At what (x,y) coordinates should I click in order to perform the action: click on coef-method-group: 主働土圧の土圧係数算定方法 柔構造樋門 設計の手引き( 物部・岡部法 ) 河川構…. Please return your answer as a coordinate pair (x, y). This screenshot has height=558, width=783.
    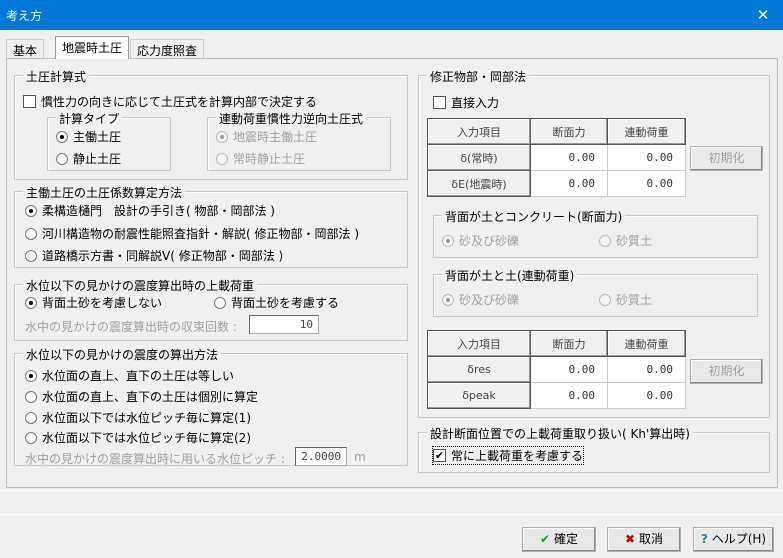
    Looking at the image, I should click on (211, 226).